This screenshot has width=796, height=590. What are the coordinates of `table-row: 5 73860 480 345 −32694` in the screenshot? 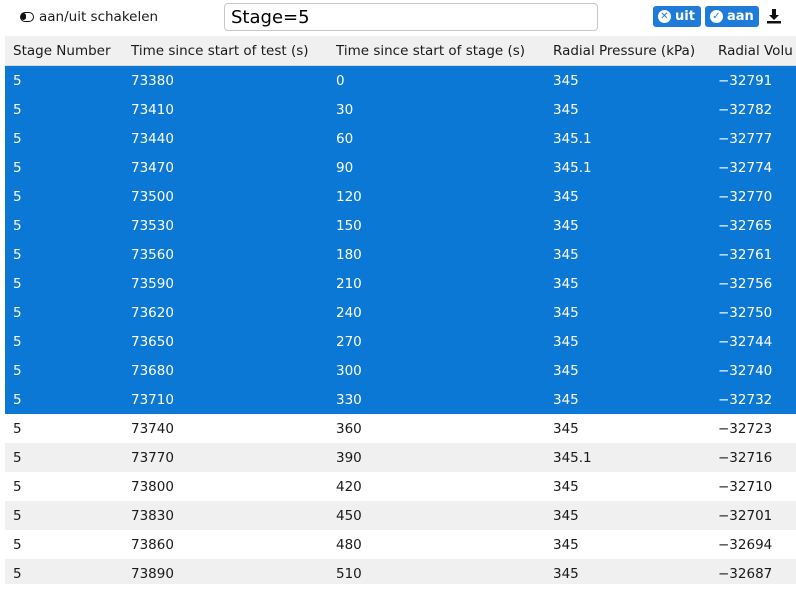 It's located at (400, 544).